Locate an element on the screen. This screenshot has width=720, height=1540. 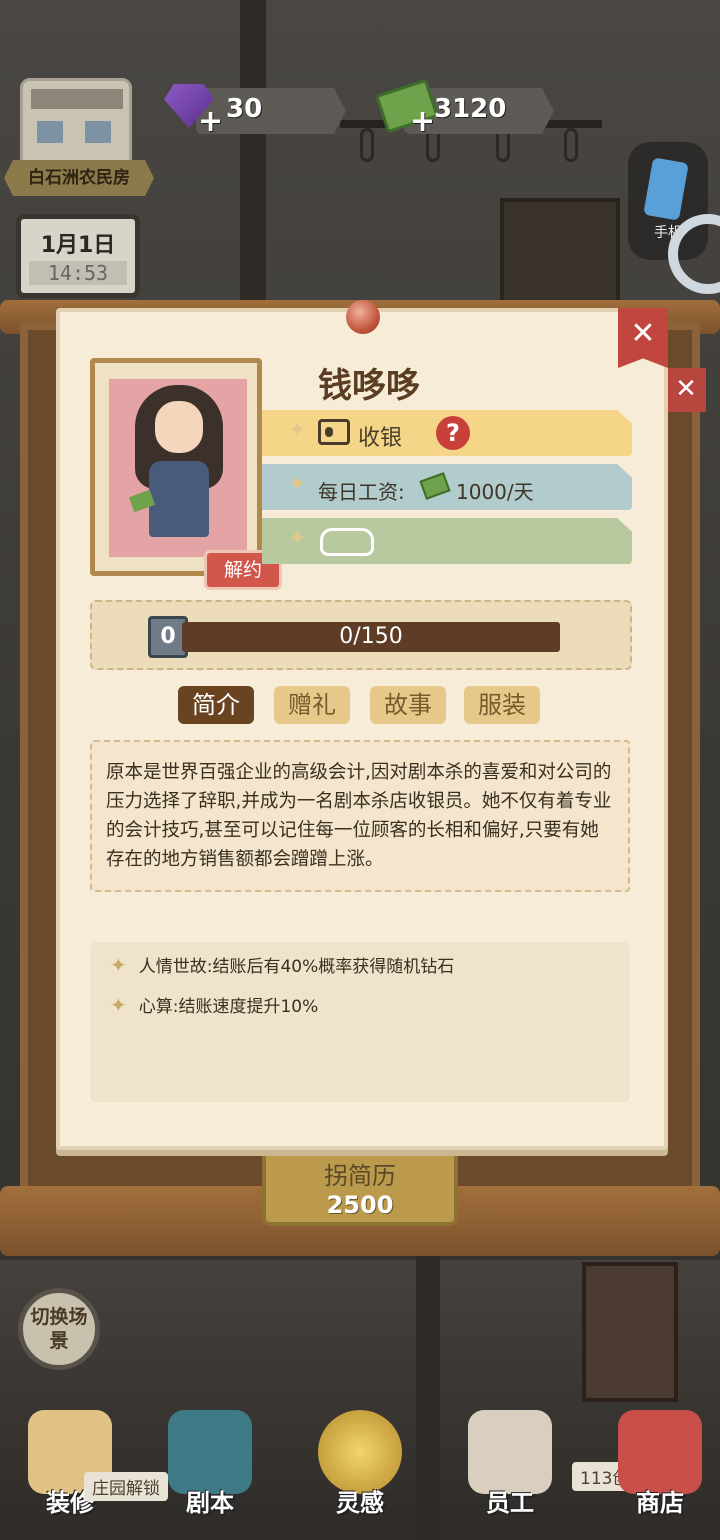
phone-icon is located at coordinates (666, 189).